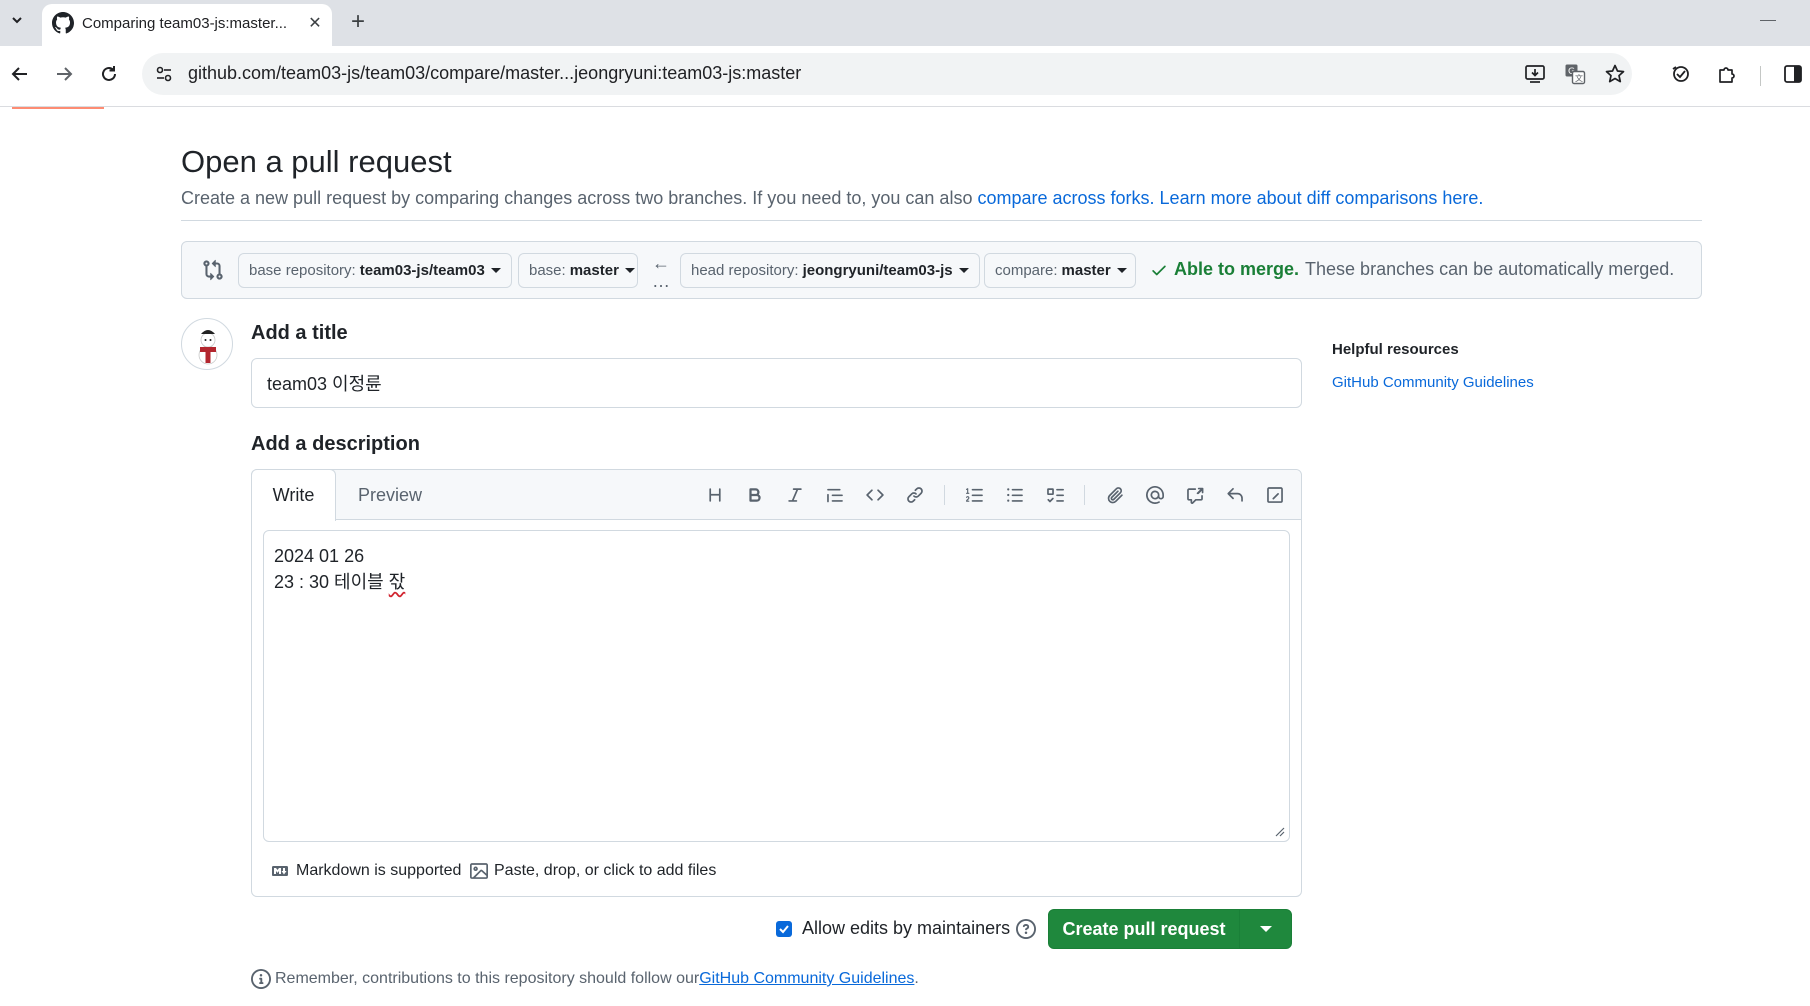  What do you see at coordinates (379, 870) in the screenshot?
I see `markdown-note-text: Markdown is supported` at bounding box center [379, 870].